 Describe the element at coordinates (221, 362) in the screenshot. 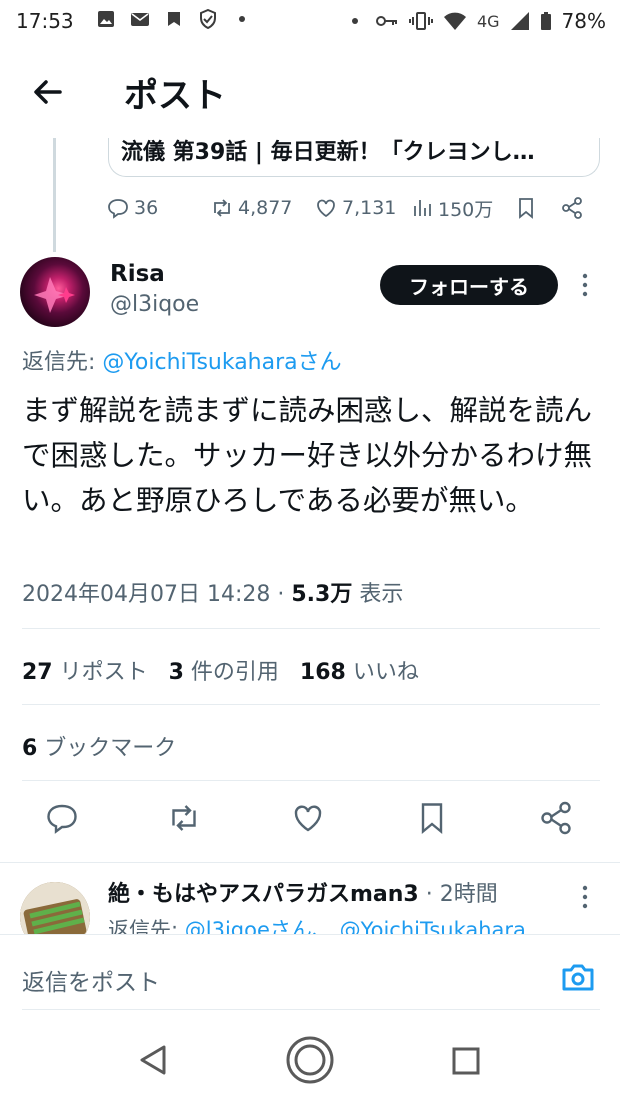

I see `reply-to-link: @YoichiTsukaharaさん` at that location.